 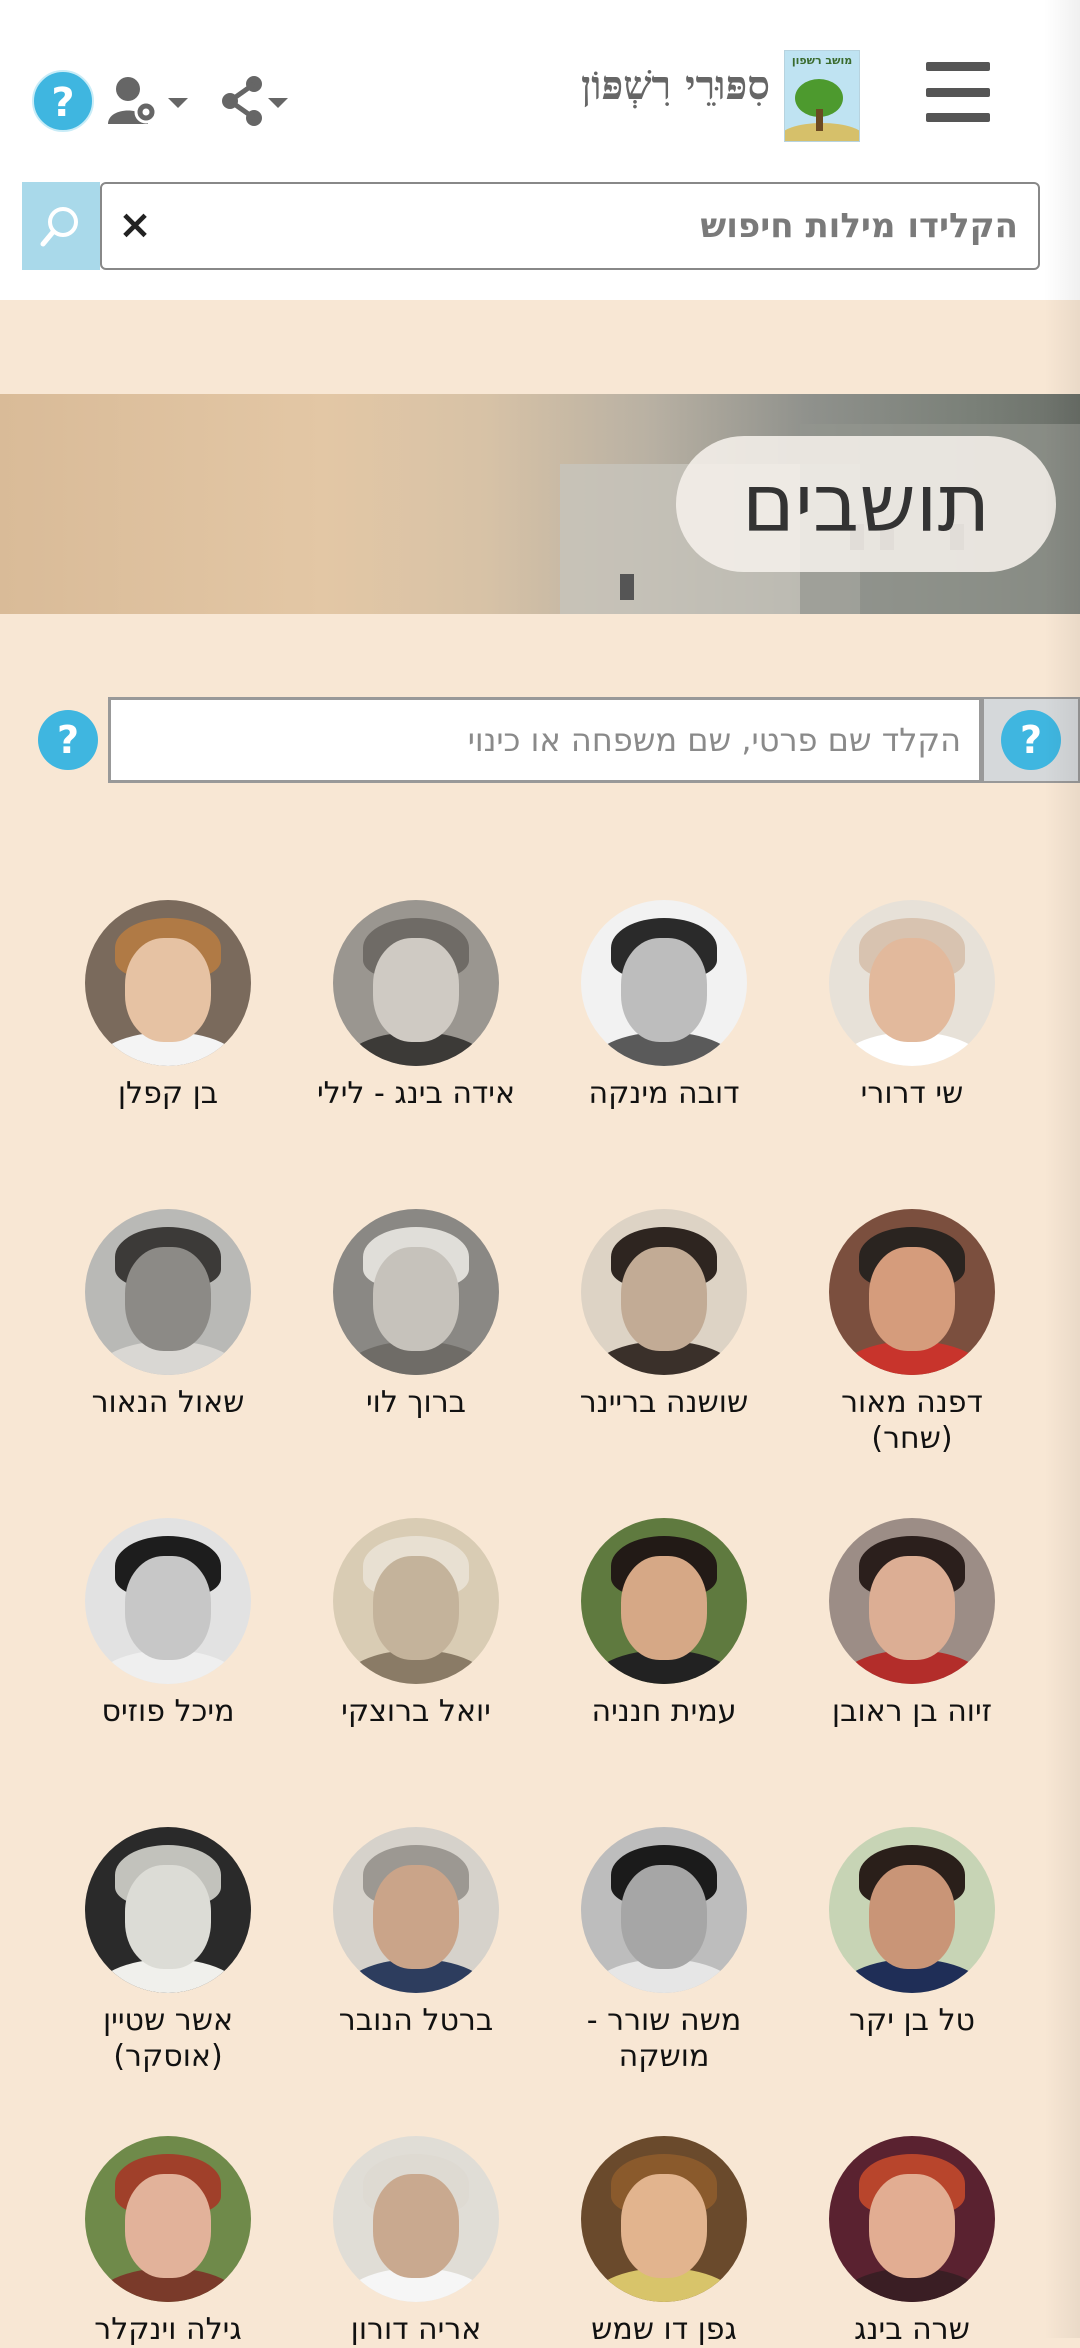 I want to click on resident-card: עמית חנניה, so click(x=664, y=1624).